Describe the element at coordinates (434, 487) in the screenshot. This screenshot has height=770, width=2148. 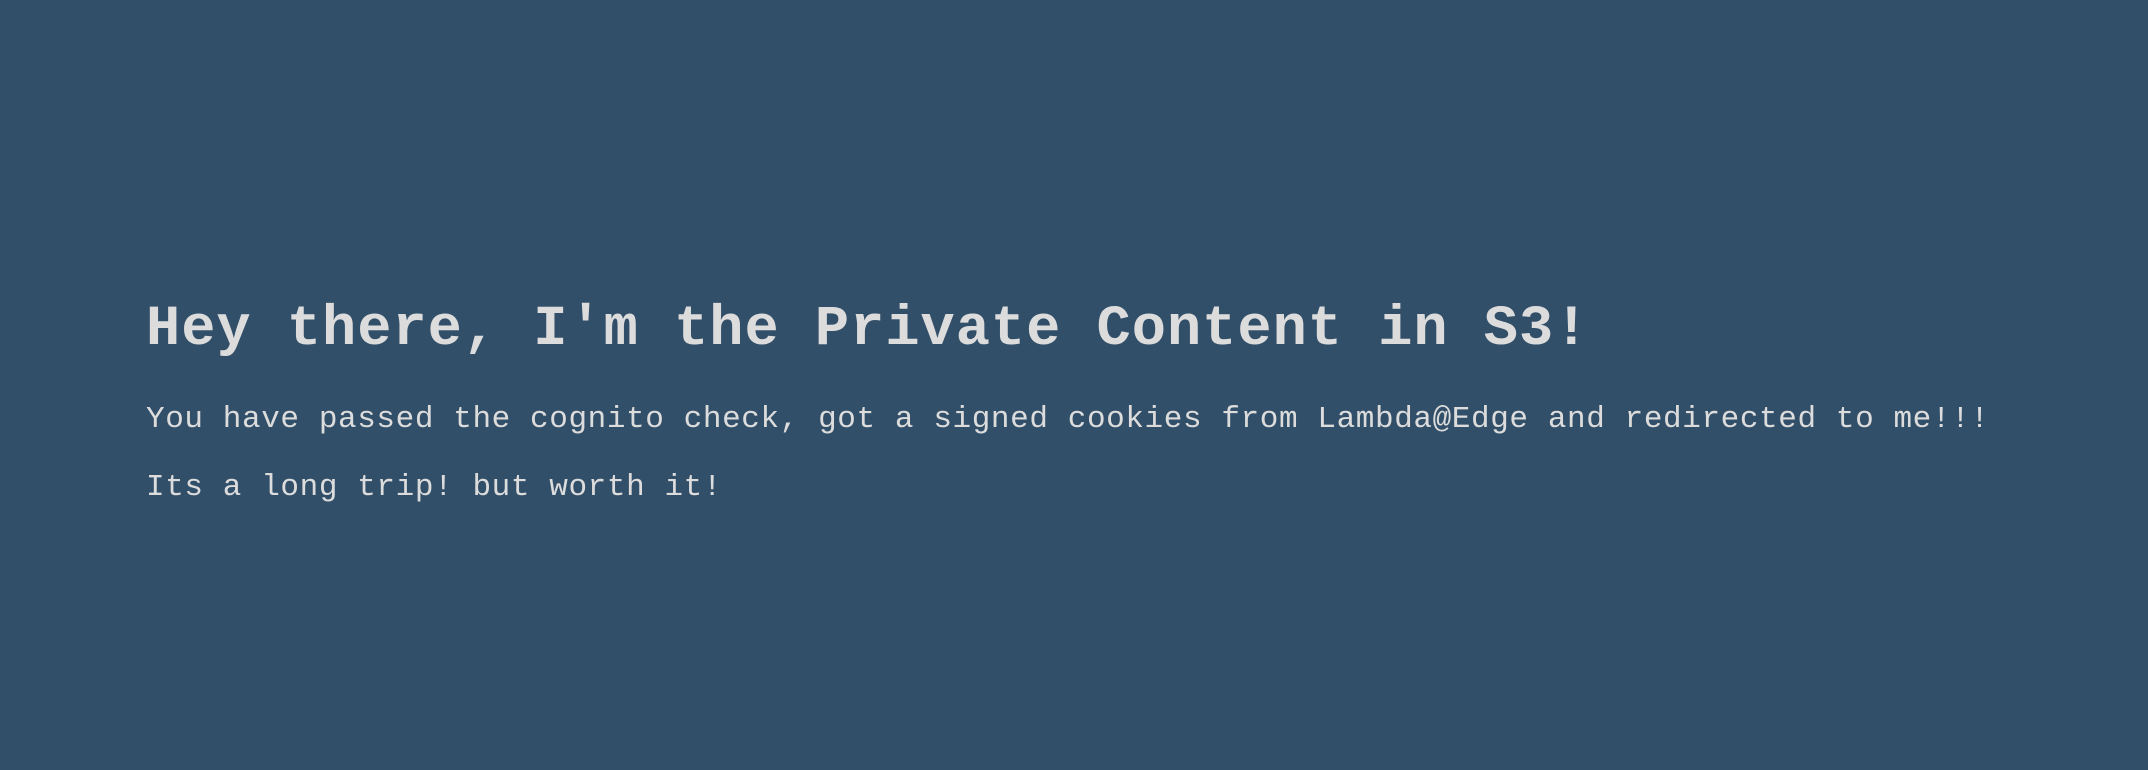
I see `message-paragraph-2: Its a long trip! but worth it!` at that location.